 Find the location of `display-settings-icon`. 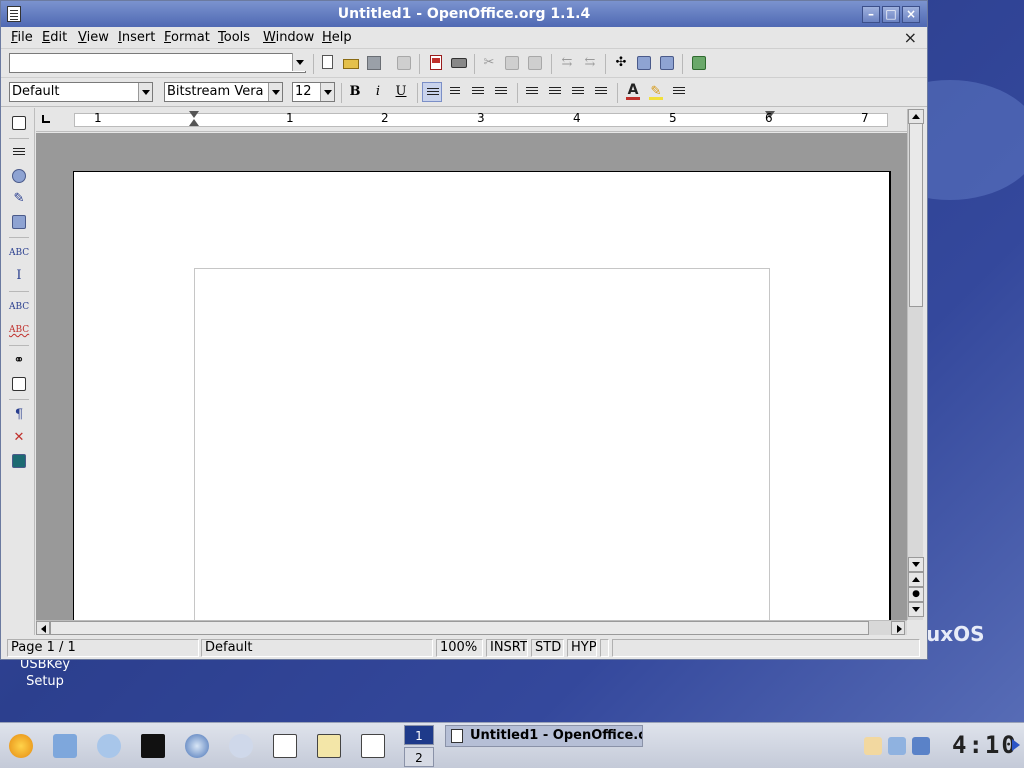

display-settings-icon is located at coordinates (897, 746).